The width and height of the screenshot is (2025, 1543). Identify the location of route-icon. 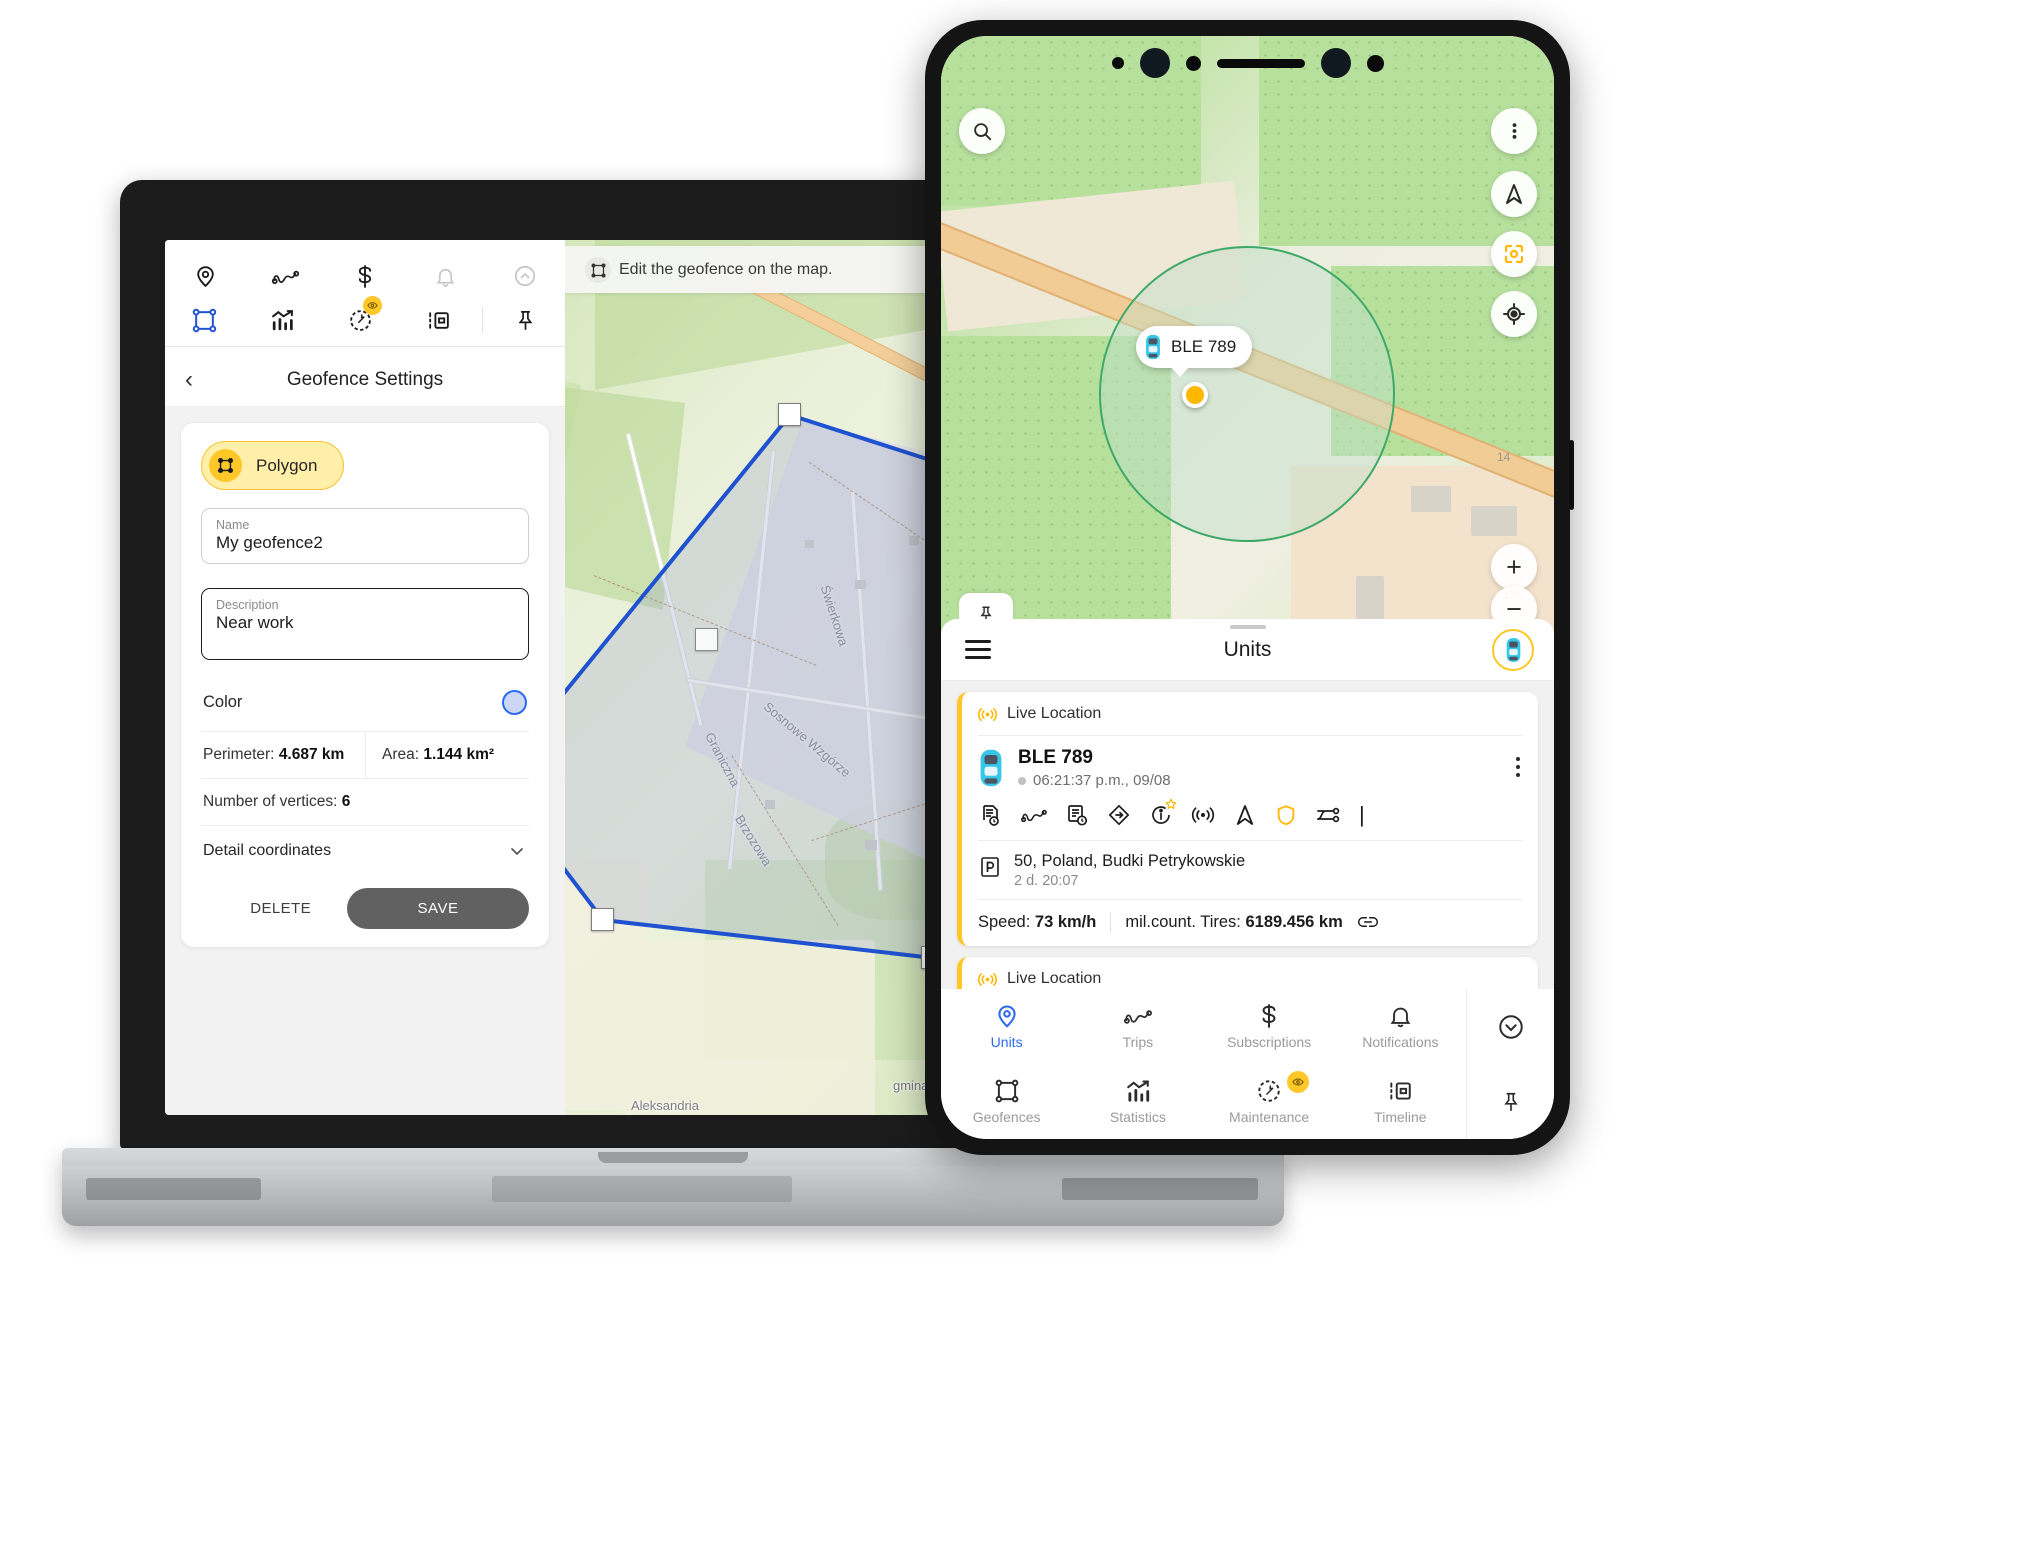
(1033, 815).